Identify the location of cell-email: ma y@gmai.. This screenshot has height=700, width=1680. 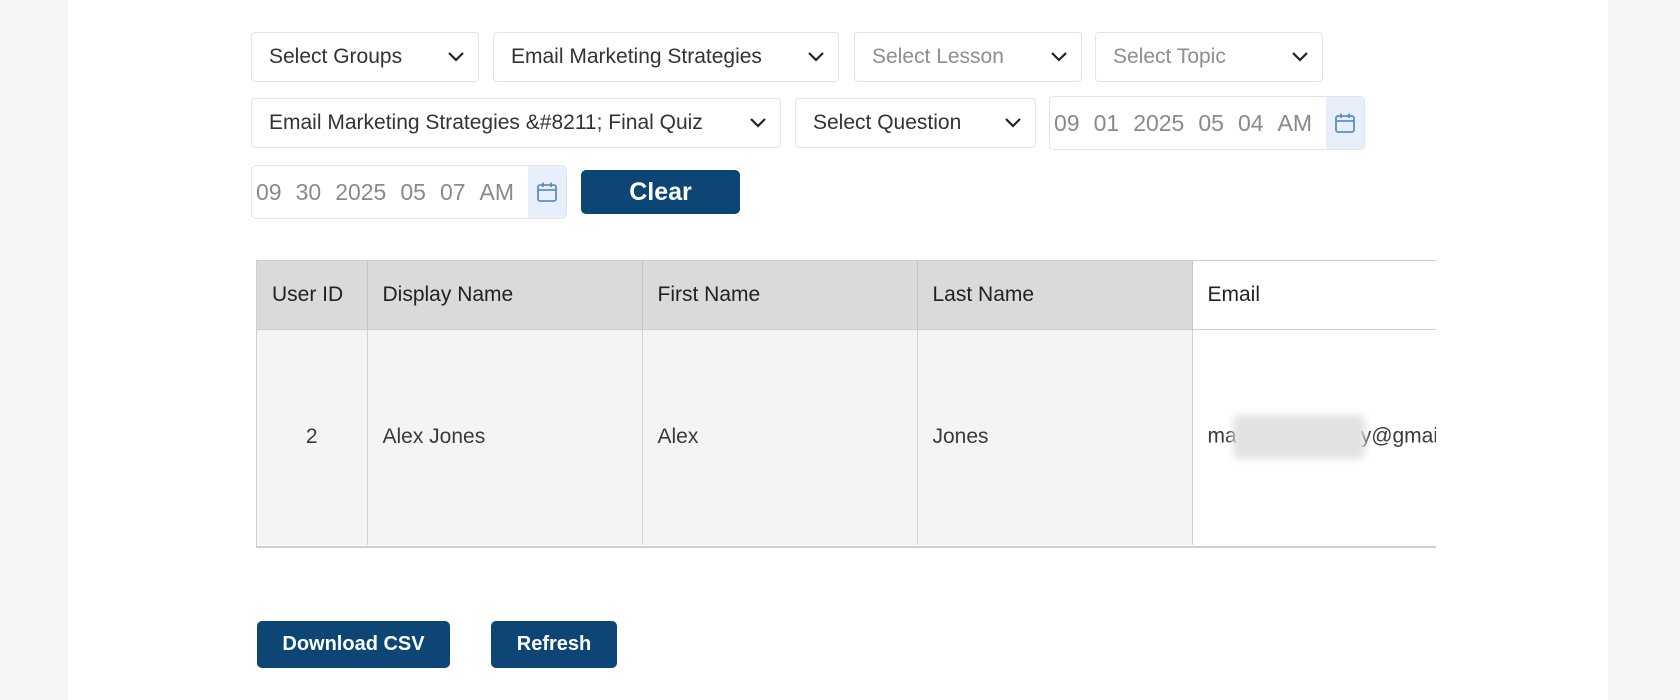
(1314, 437).